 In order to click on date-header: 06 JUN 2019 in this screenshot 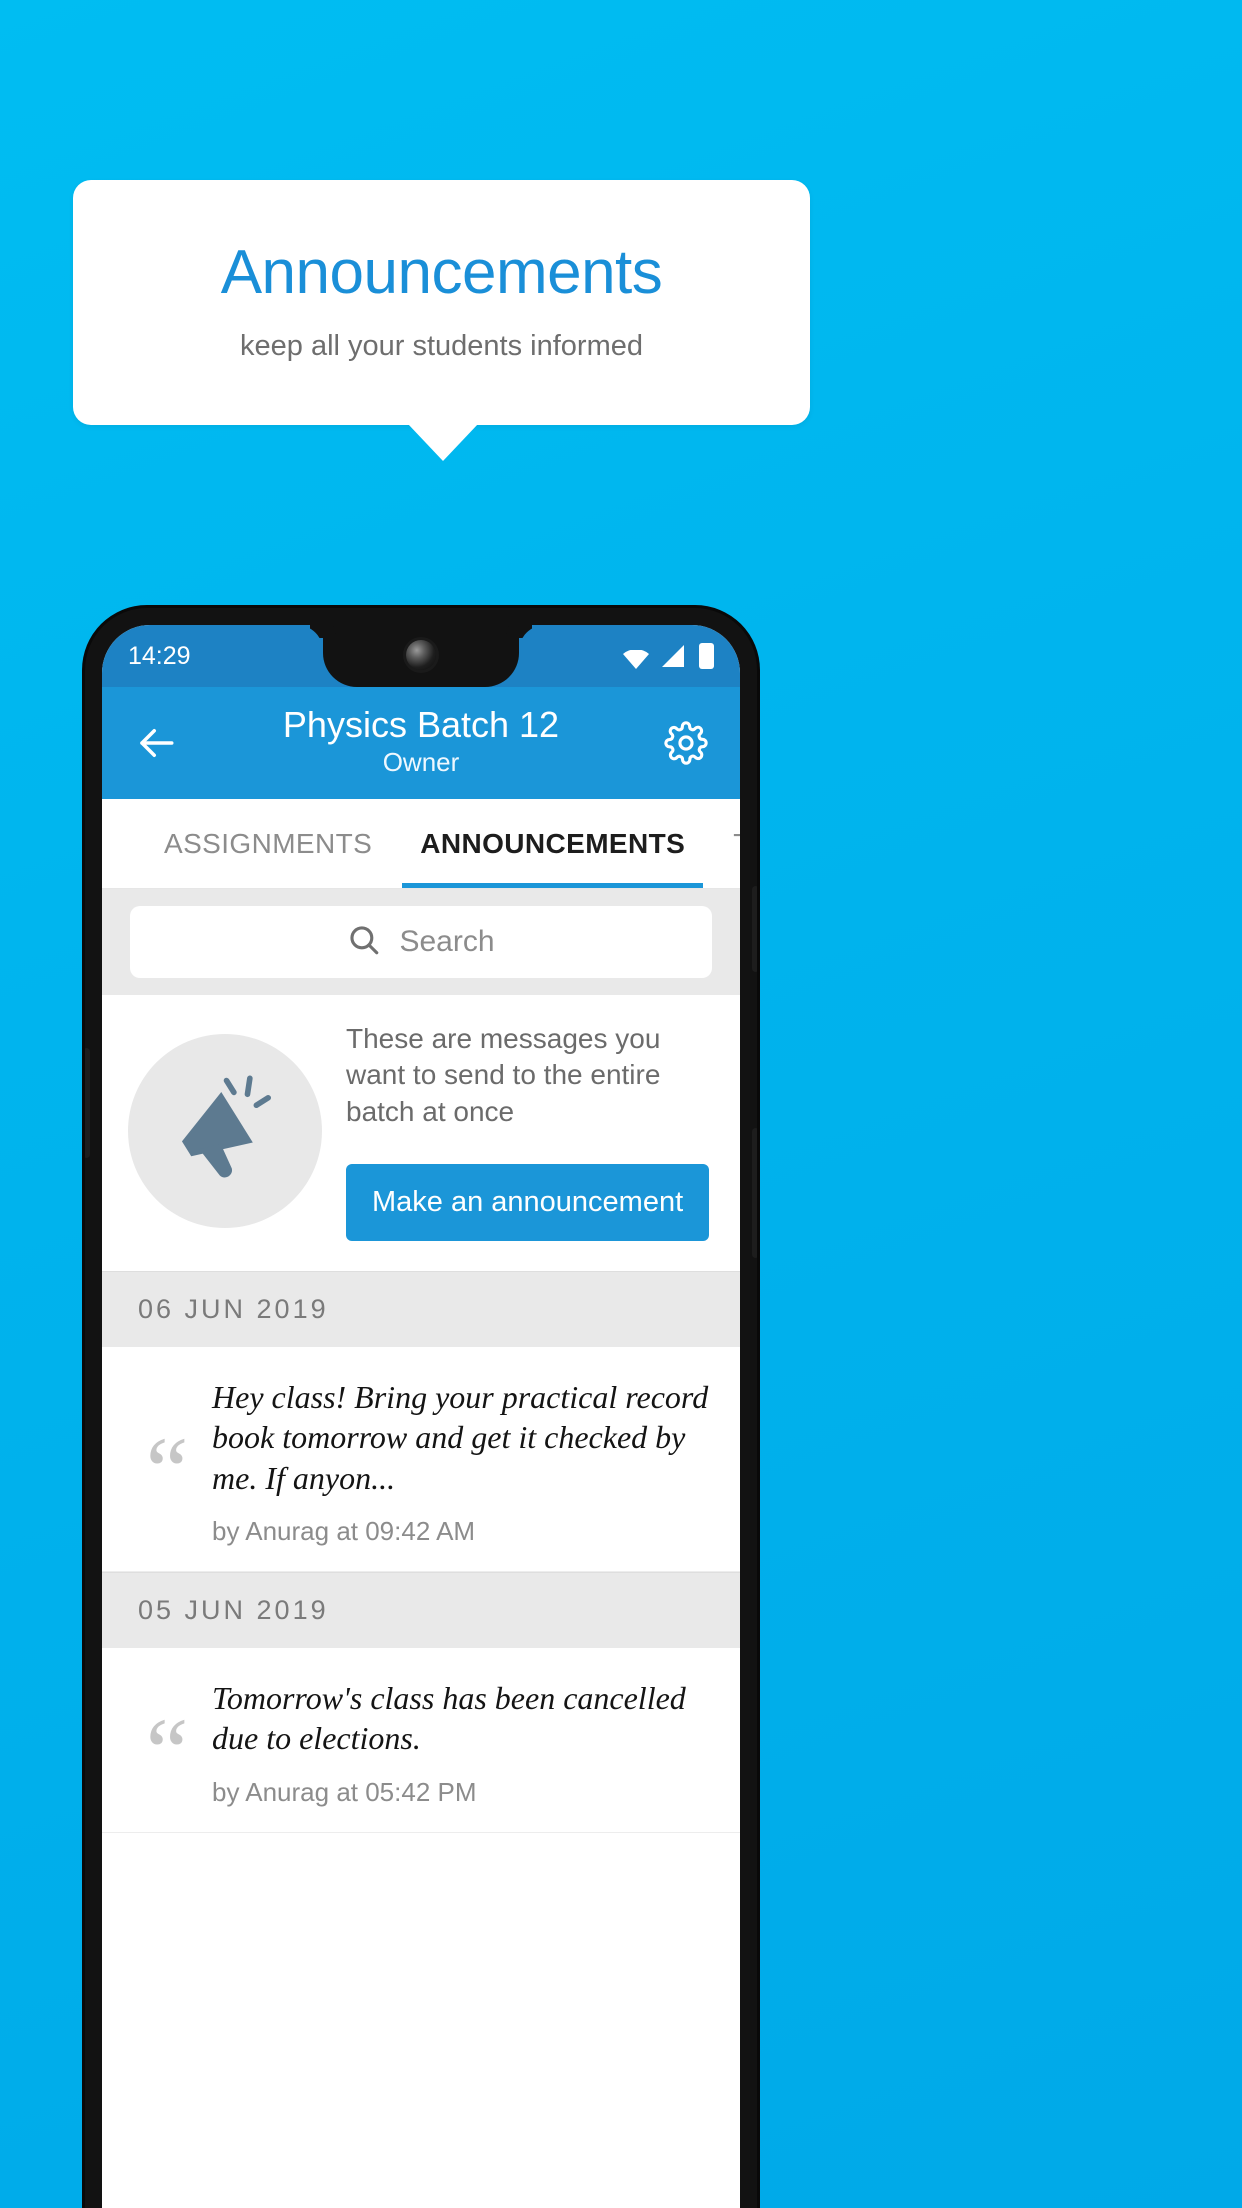, I will do `click(421, 1309)`.